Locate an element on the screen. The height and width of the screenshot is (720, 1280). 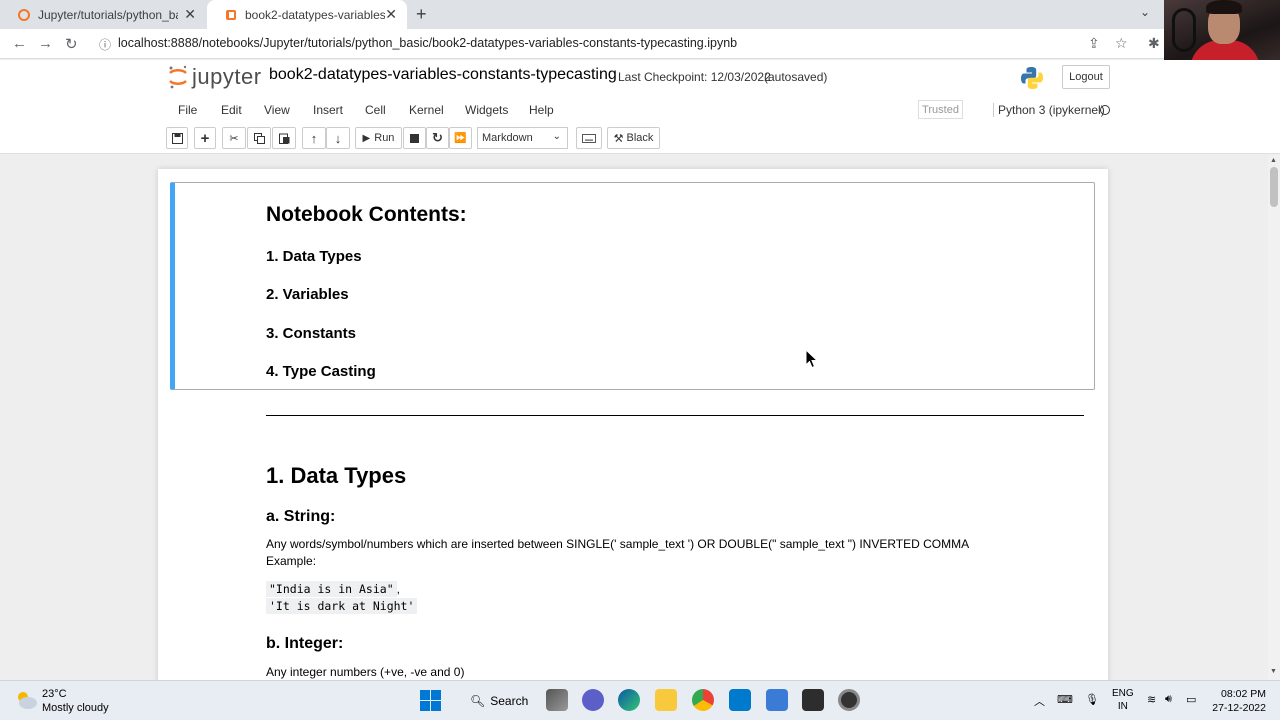
mouse-cursor-icon is located at coordinates (812, 359).